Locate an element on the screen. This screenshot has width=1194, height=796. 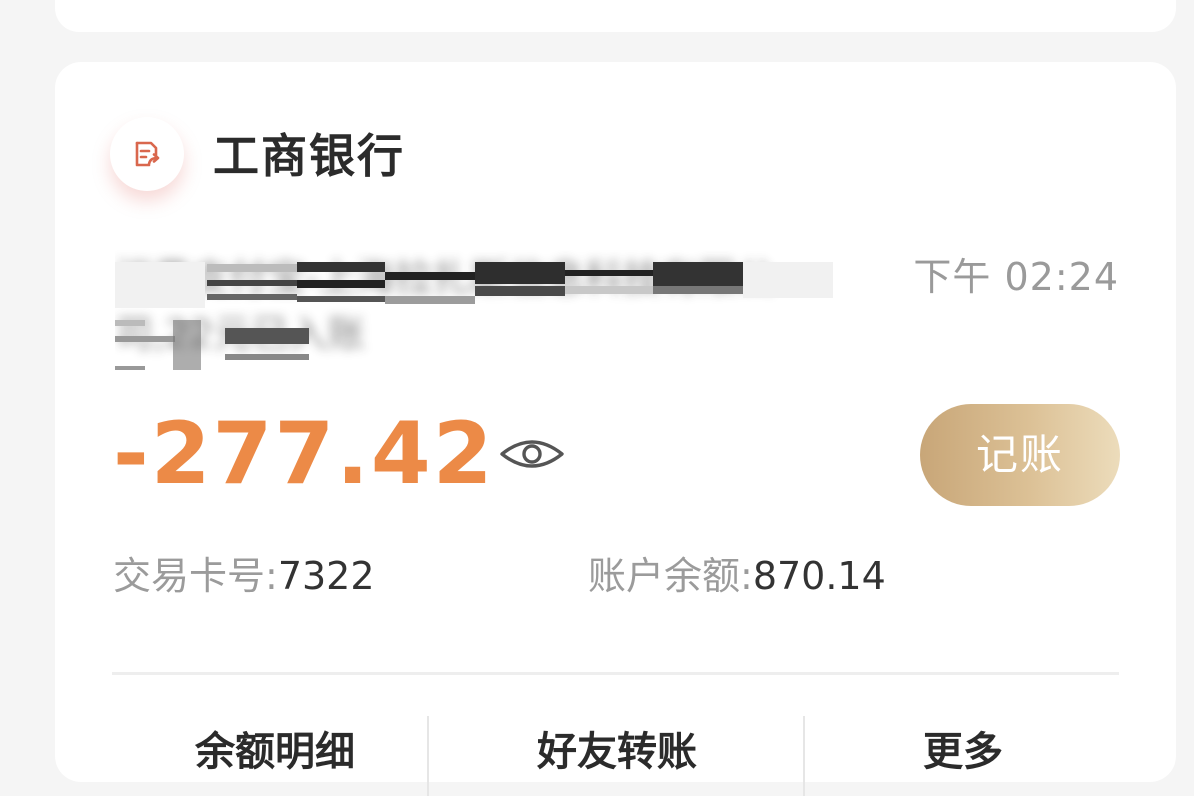
balance-row: 账户余额:870.14 is located at coordinates (737, 576).